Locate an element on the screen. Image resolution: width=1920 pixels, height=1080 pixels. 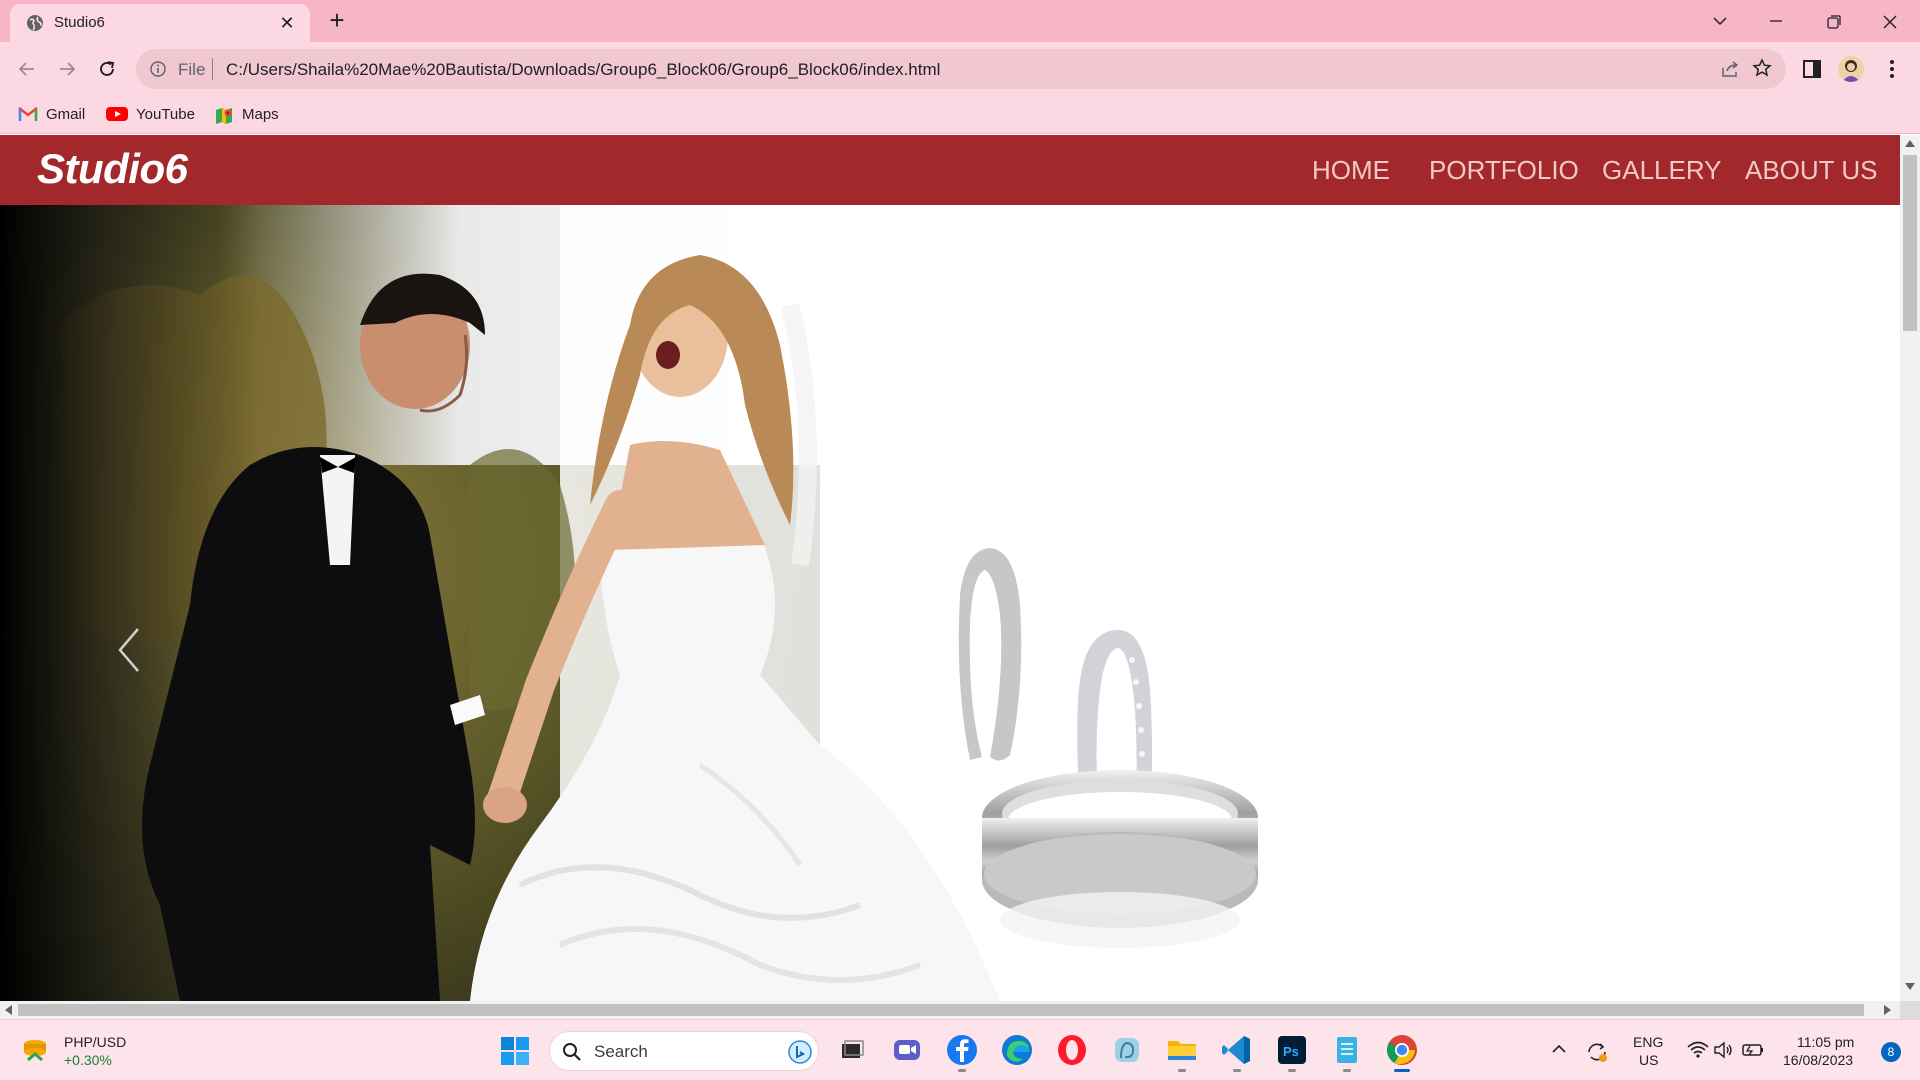
search-icon is located at coordinates (572, 1052).